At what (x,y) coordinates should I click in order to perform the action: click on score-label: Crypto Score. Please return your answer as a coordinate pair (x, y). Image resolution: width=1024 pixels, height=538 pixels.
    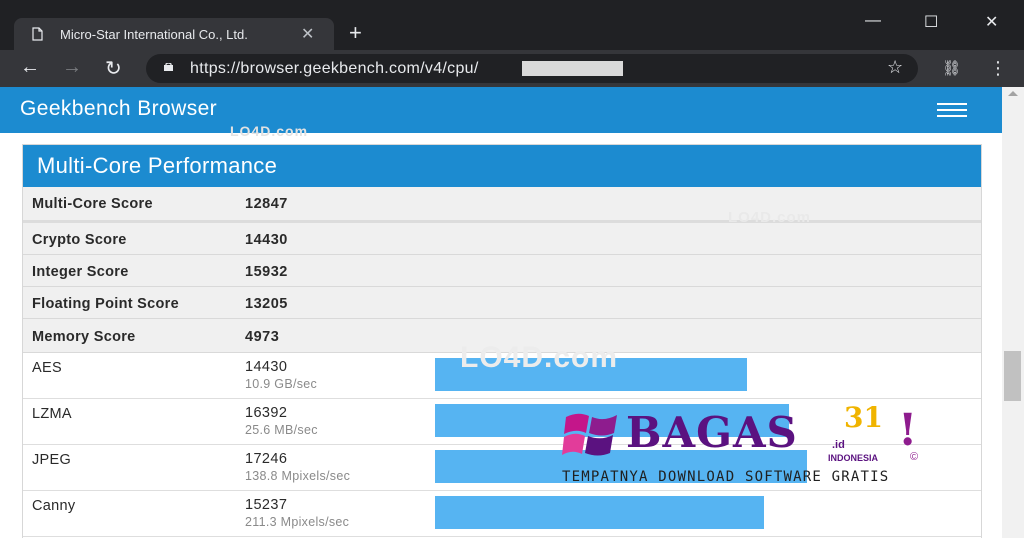
    Looking at the image, I should click on (79, 240).